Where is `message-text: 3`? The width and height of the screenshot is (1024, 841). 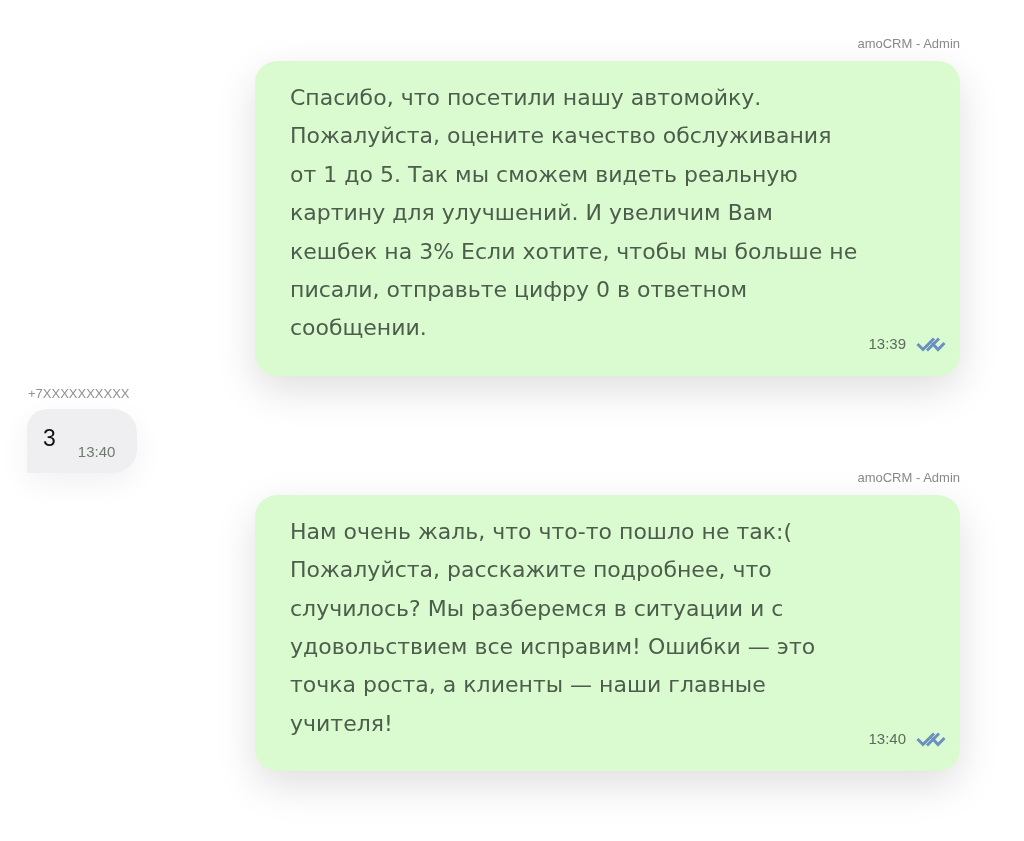
message-text: 3 is located at coordinates (49, 438).